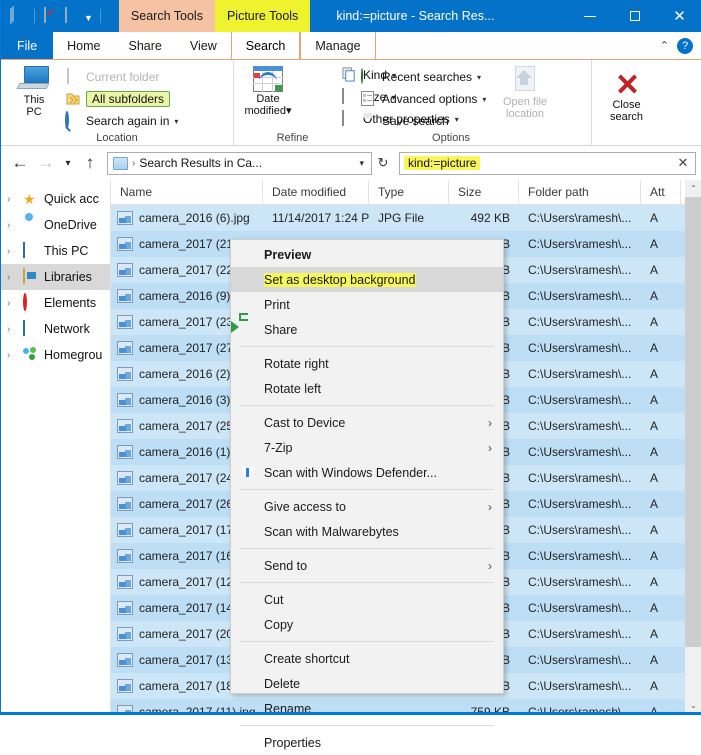 Image resolution: width=701 pixels, height=755 pixels. Describe the element at coordinates (73, 355) in the screenshot. I see `sidebar-item-label: Homegrou` at that location.